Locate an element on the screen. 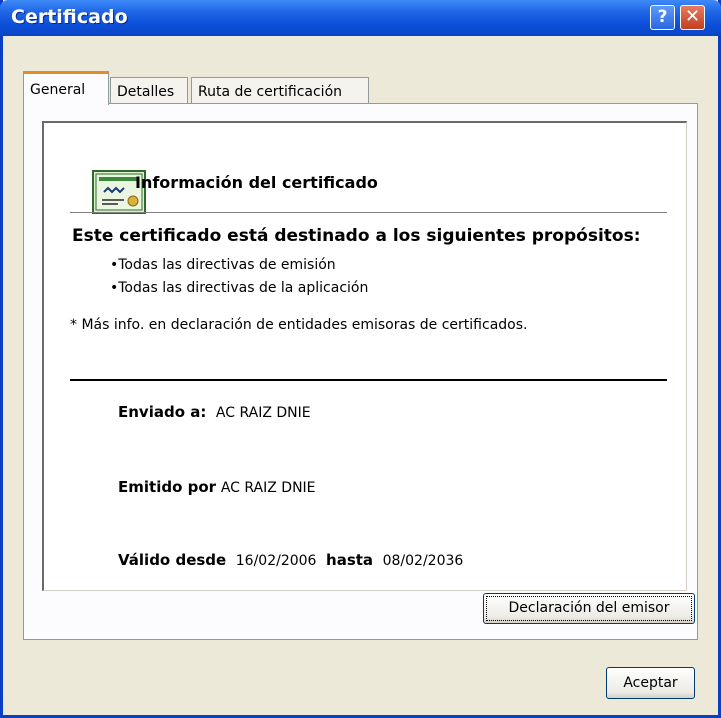 This screenshot has height=718, width=721. valid-from-value: 16/02/2006 is located at coordinates (276, 561).